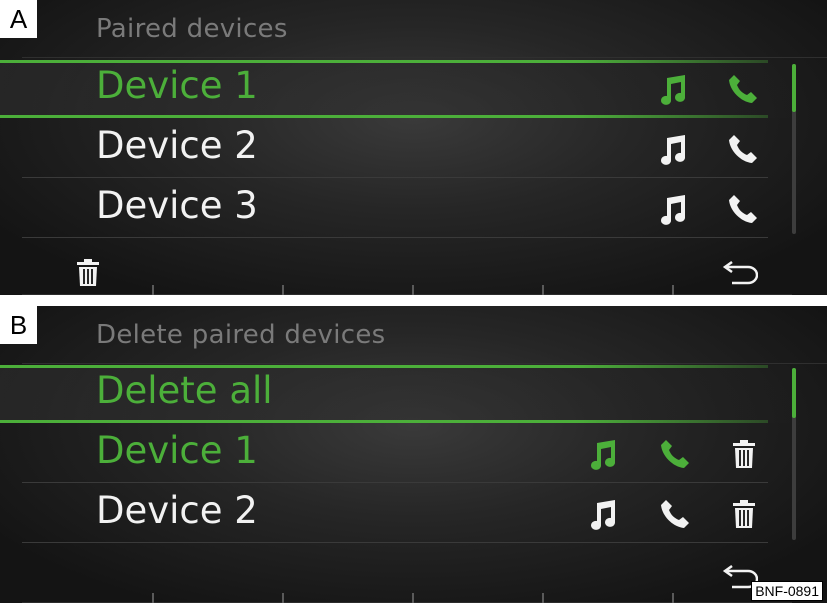 Image resolution: width=827 pixels, height=603 pixels. What do you see at coordinates (395, 454) in the screenshot?
I see `delete-device-row-1: Device 1` at bounding box center [395, 454].